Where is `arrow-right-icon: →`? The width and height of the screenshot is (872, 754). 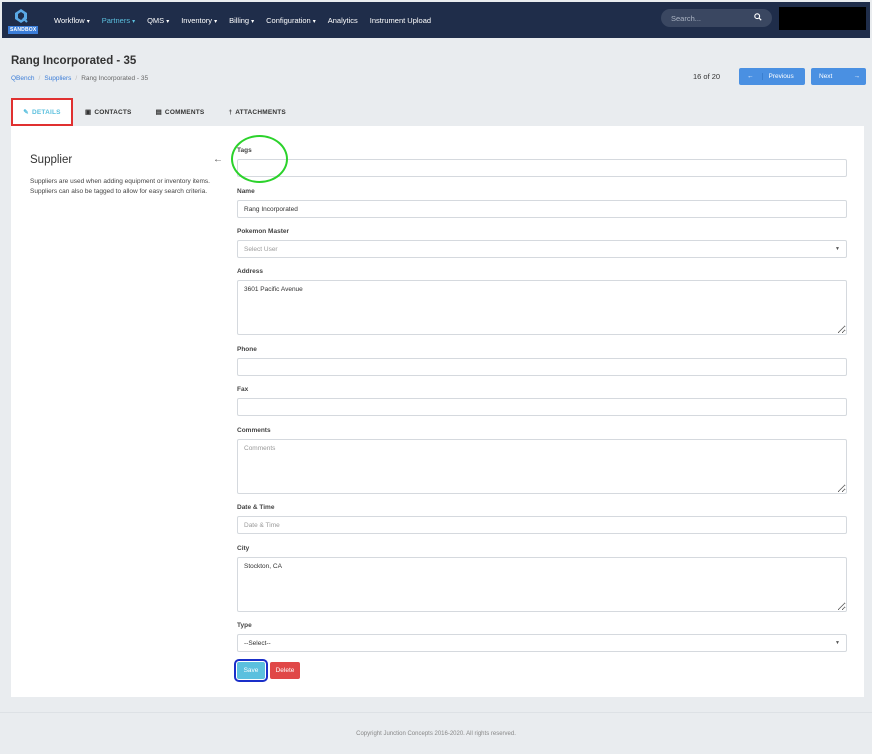 arrow-right-icon: → is located at coordinates (857, 76).